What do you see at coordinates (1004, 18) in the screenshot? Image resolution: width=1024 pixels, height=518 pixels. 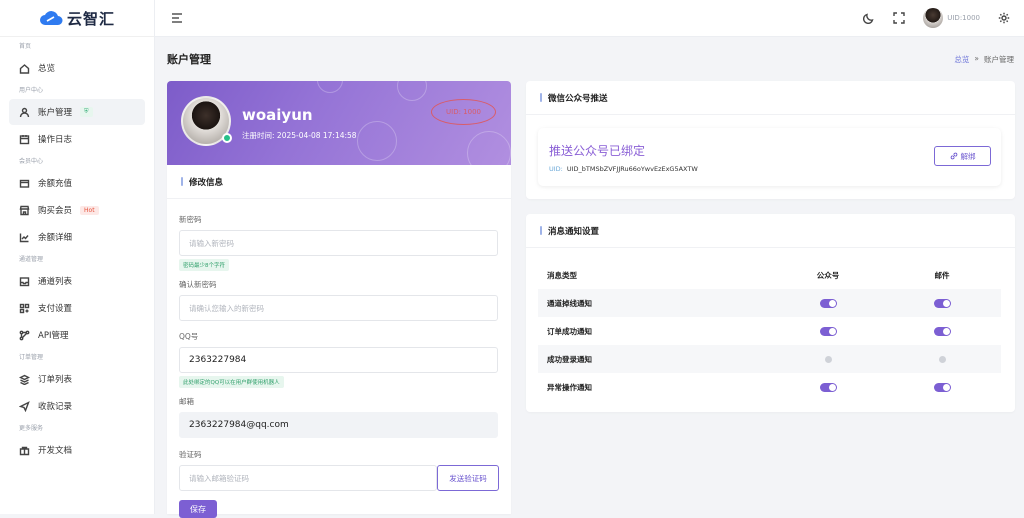 I see `gear-icon` at bounding box center [1004, 18].